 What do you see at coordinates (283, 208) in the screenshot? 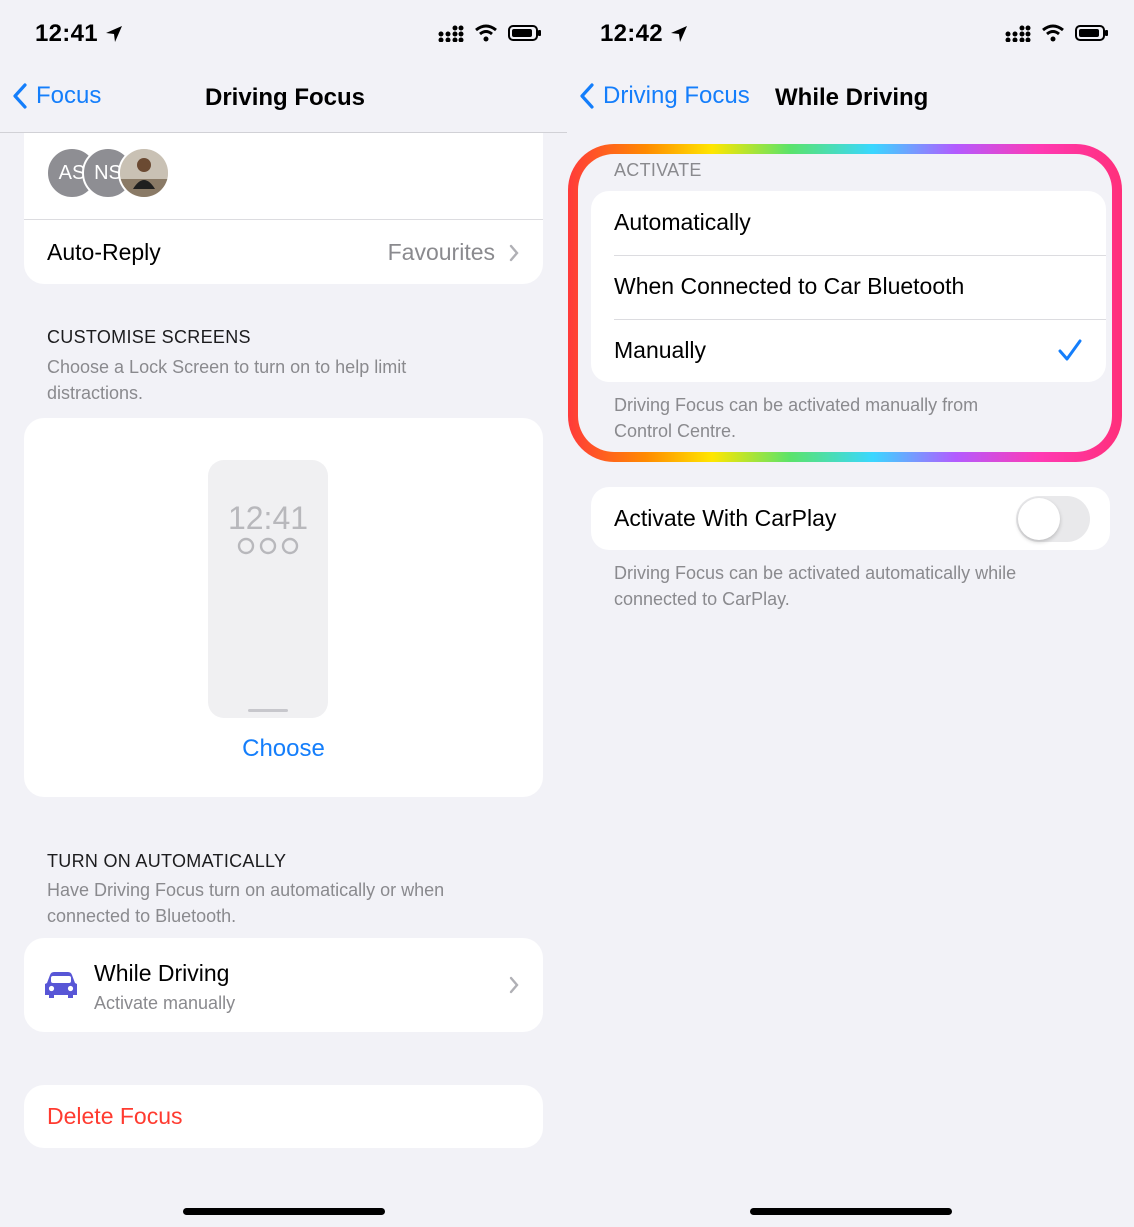
I see `people-card: AS NS Auto-Reply Favourites` at bounding box center [283, 208].